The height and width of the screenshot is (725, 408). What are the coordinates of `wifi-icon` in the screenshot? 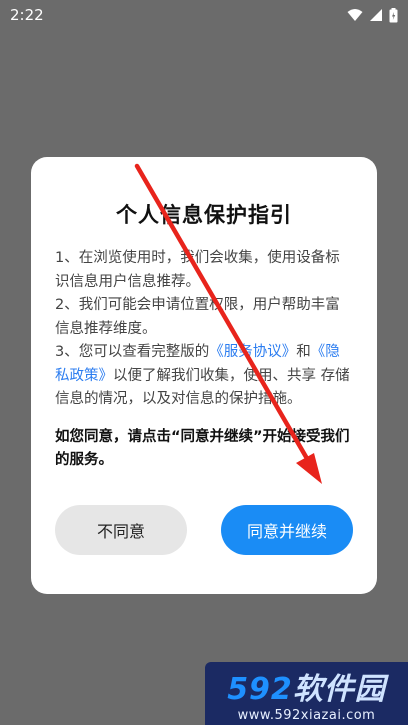 It's located at (355, 15).